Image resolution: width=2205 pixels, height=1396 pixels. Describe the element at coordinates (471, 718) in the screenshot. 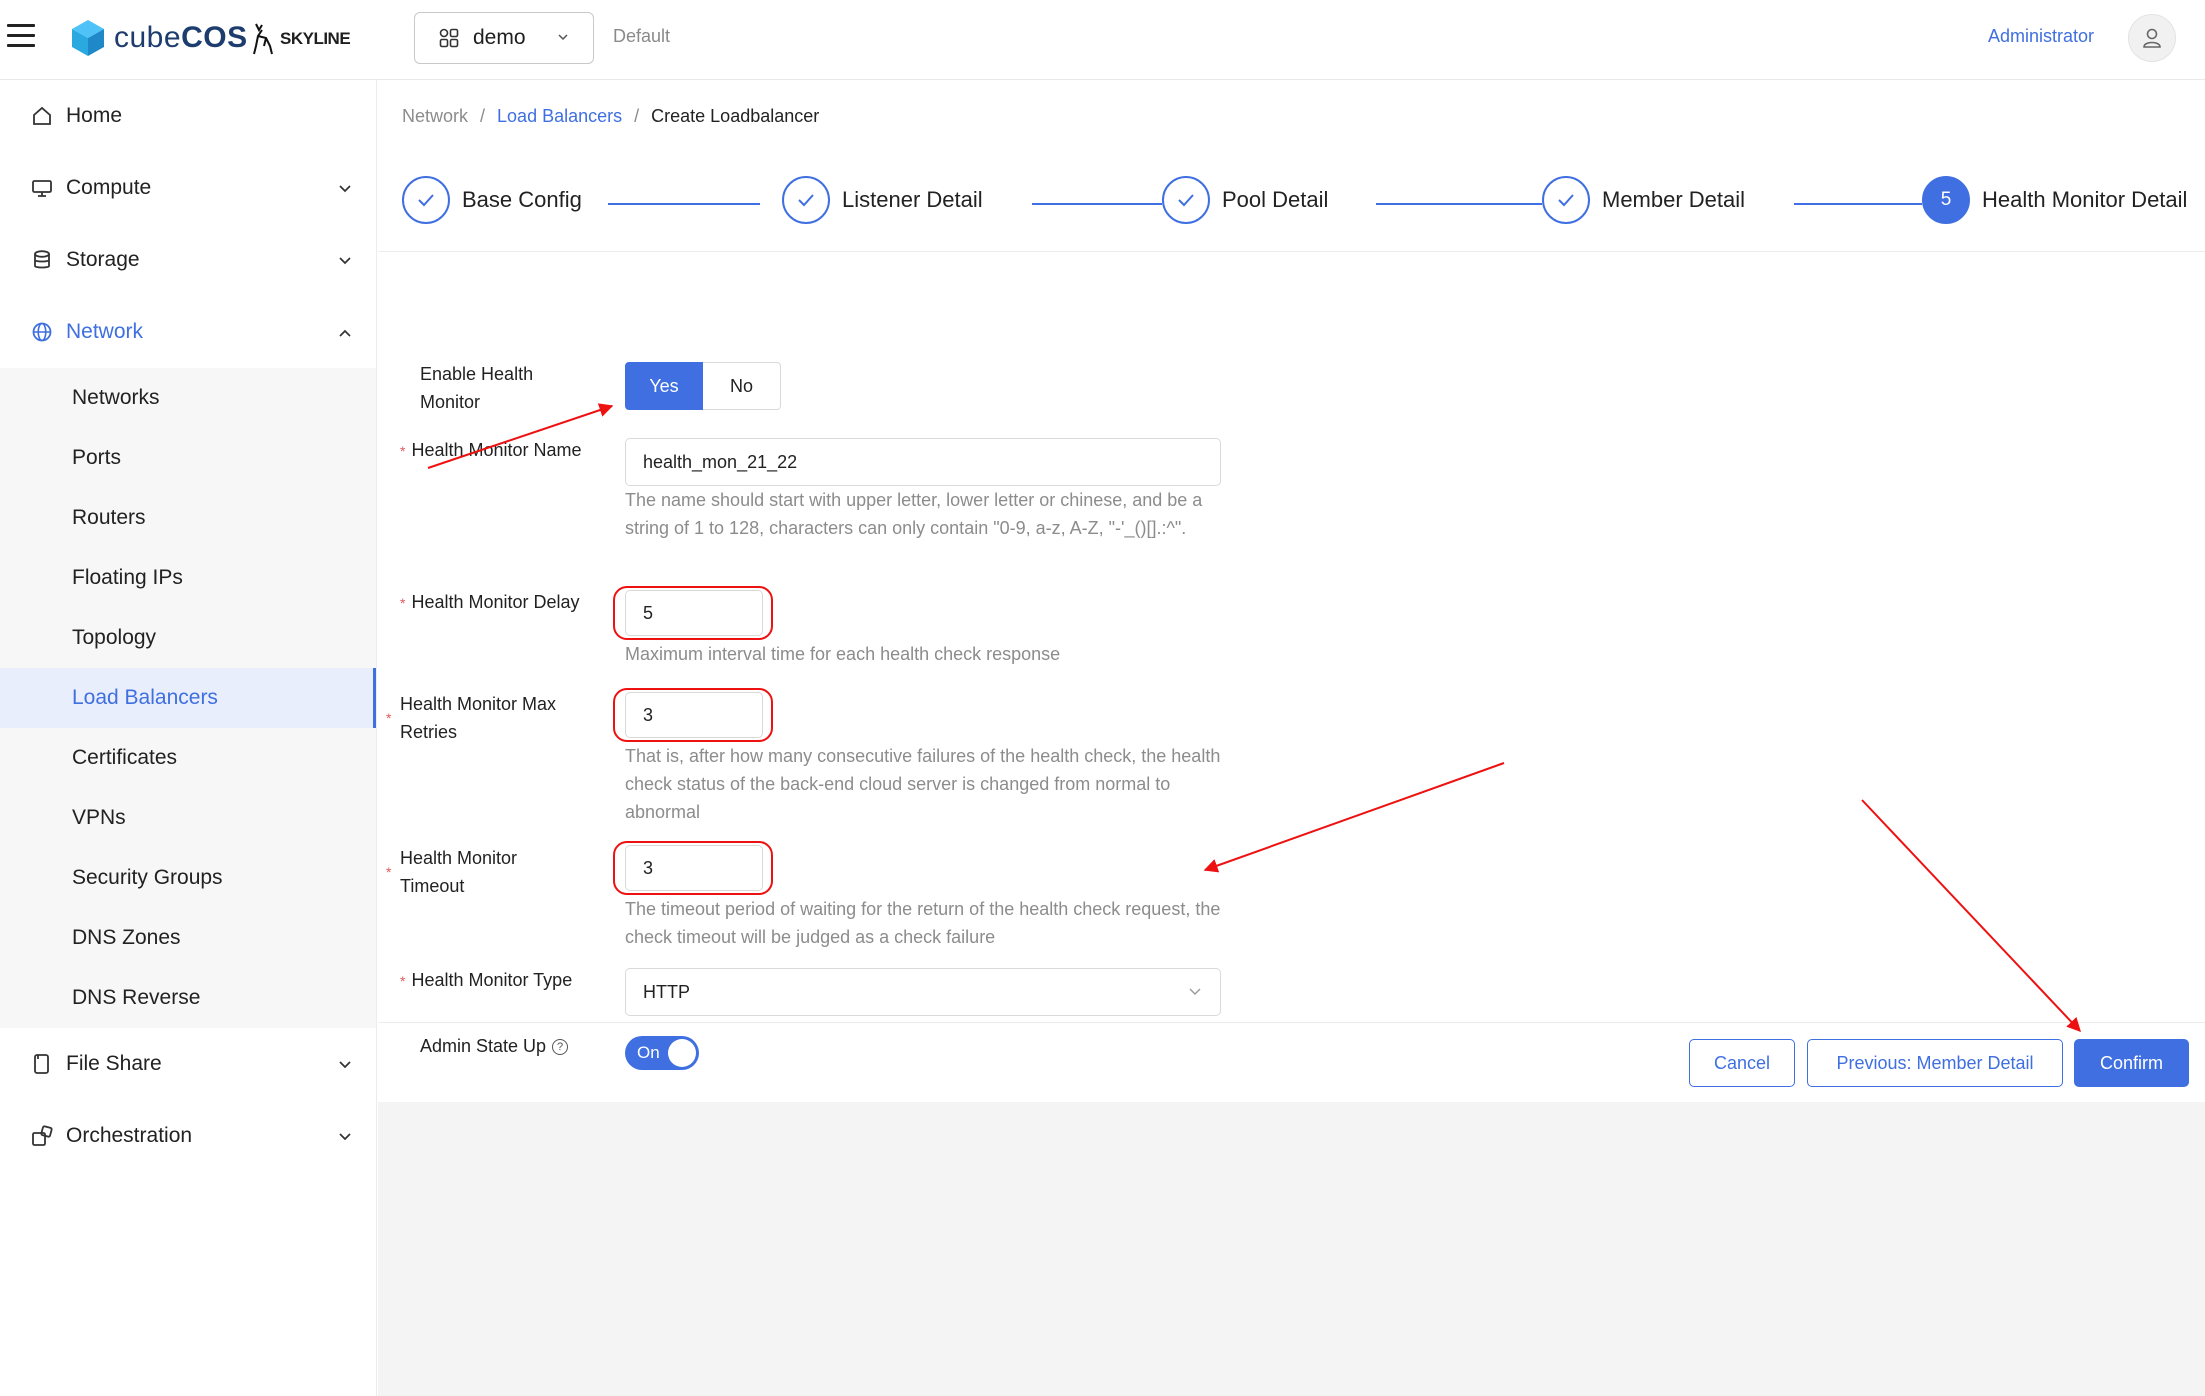

I see `health-monitor-max-retries-label: * Health Monitor Max Retries` at that location.